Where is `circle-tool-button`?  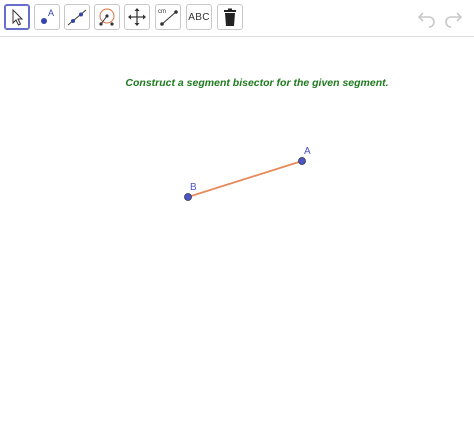 circle-tool-button is located at coordinates (107, 17).